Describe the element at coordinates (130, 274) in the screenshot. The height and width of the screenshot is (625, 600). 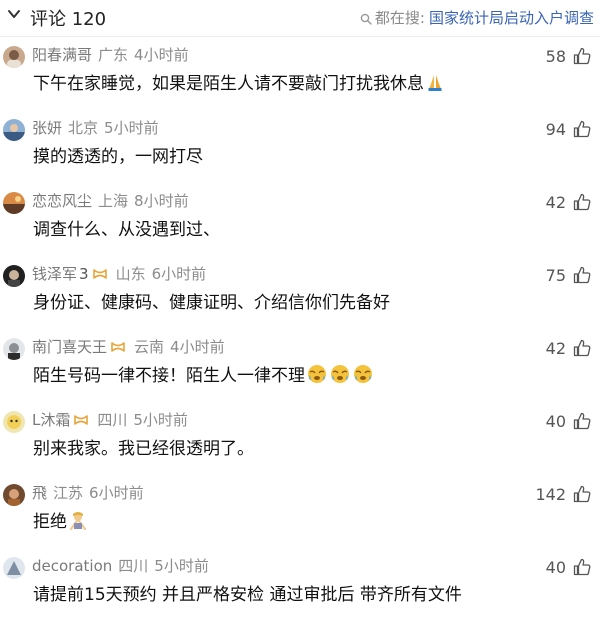
I see `commenter-region: 山东` at that location.